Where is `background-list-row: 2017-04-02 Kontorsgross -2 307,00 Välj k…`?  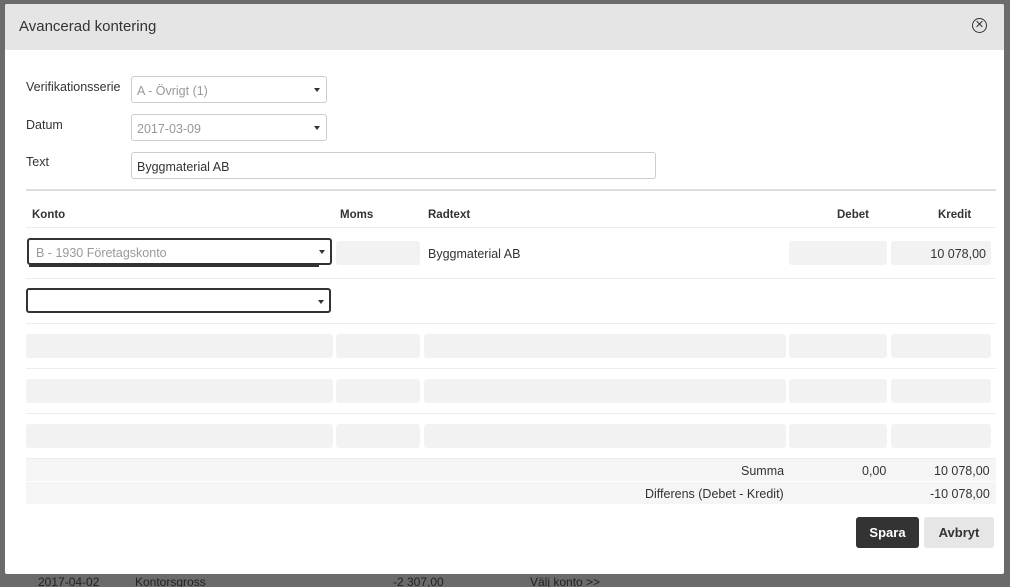 background-list-row: 2017-04-02 Kontorsgross -2 307,00 Välj k… is located at coordinates (505, 579).